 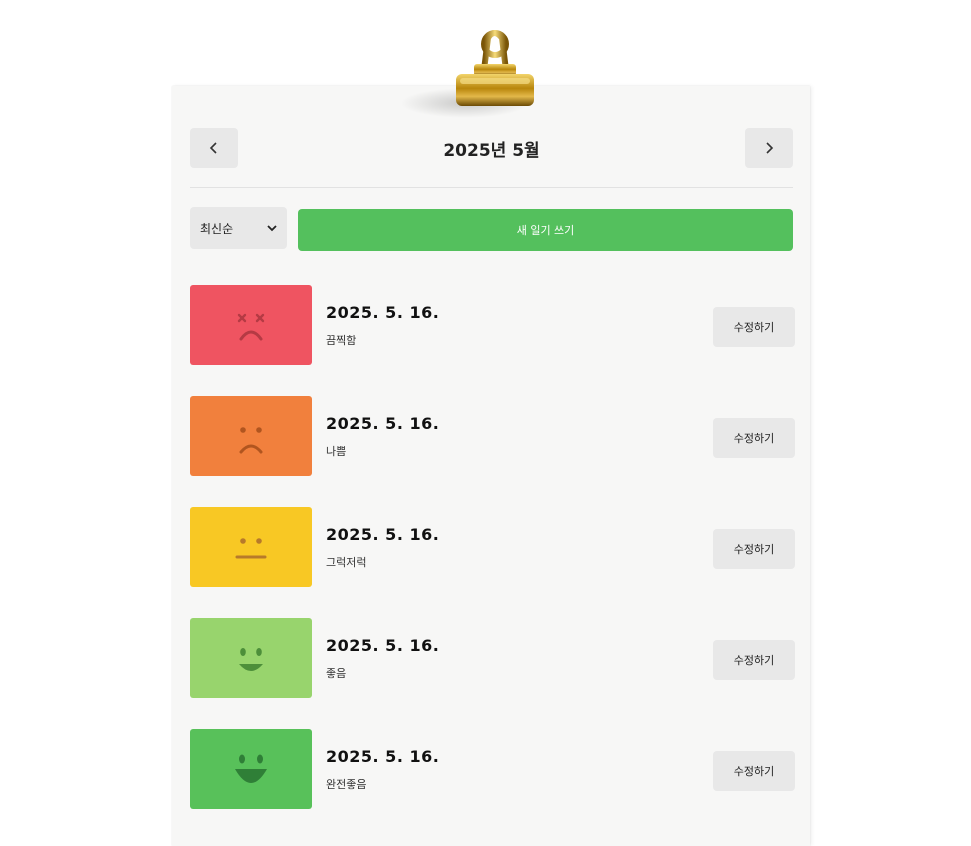 I want to click on toolbar: 최신순 새 일기 쓰기, so click(x=491, y=229).